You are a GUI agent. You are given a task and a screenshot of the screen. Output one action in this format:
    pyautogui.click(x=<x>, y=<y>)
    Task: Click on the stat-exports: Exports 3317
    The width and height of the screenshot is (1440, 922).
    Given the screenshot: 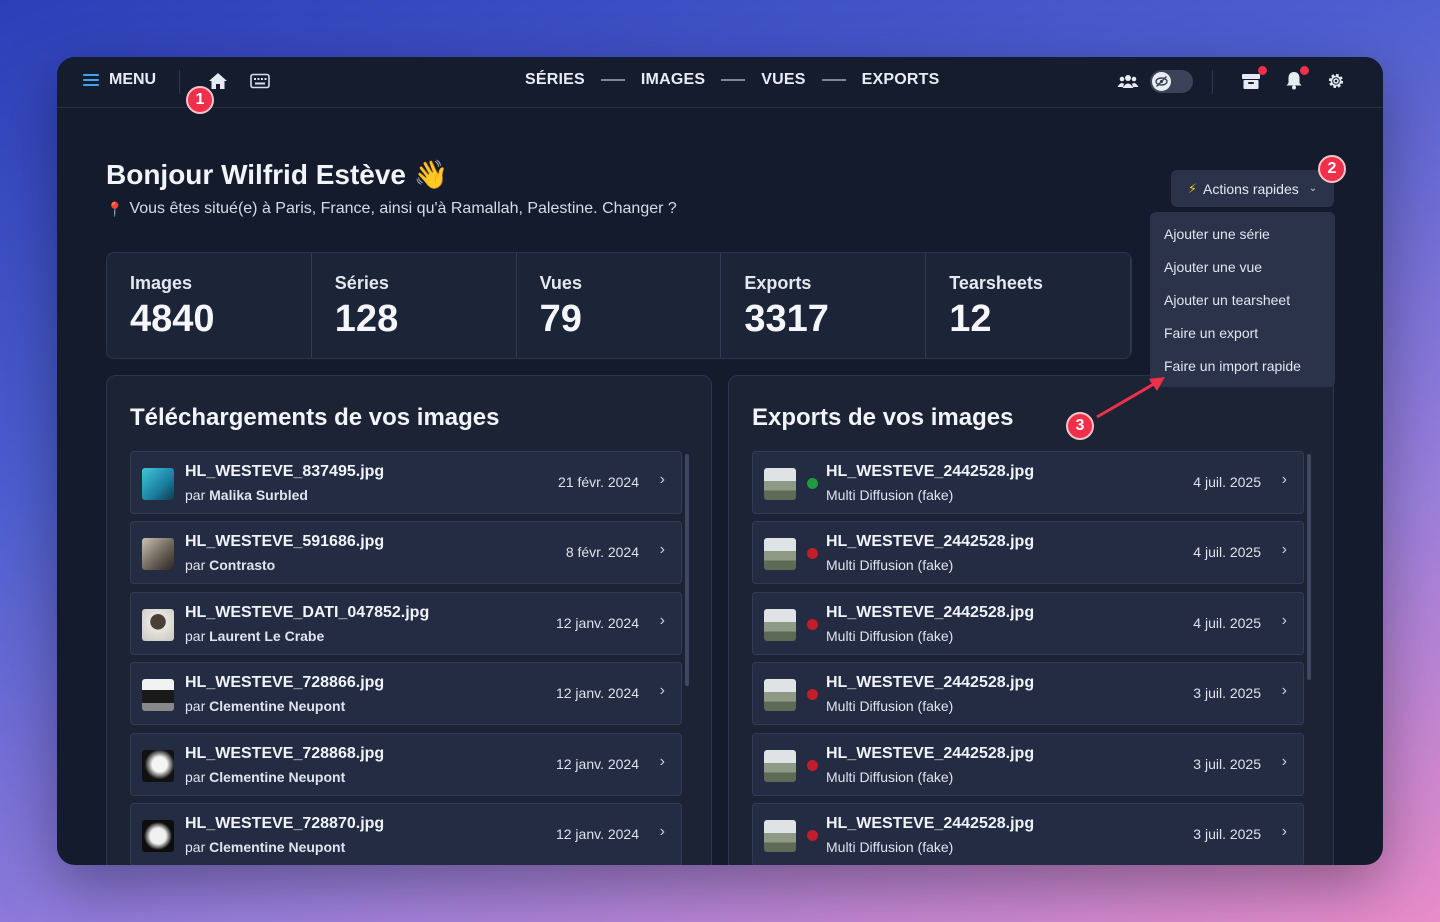 What is the action you would take?
    pyautogui.click(x=824, y=305)
    